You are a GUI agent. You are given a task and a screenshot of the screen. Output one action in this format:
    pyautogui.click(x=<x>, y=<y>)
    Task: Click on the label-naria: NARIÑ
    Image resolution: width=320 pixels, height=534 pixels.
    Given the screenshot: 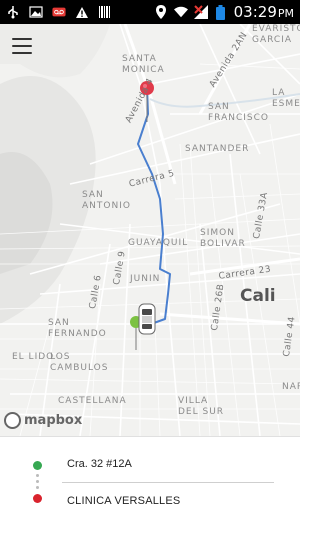 What is the action you would take?
    pyautogui.click(x=291, y=387)
    